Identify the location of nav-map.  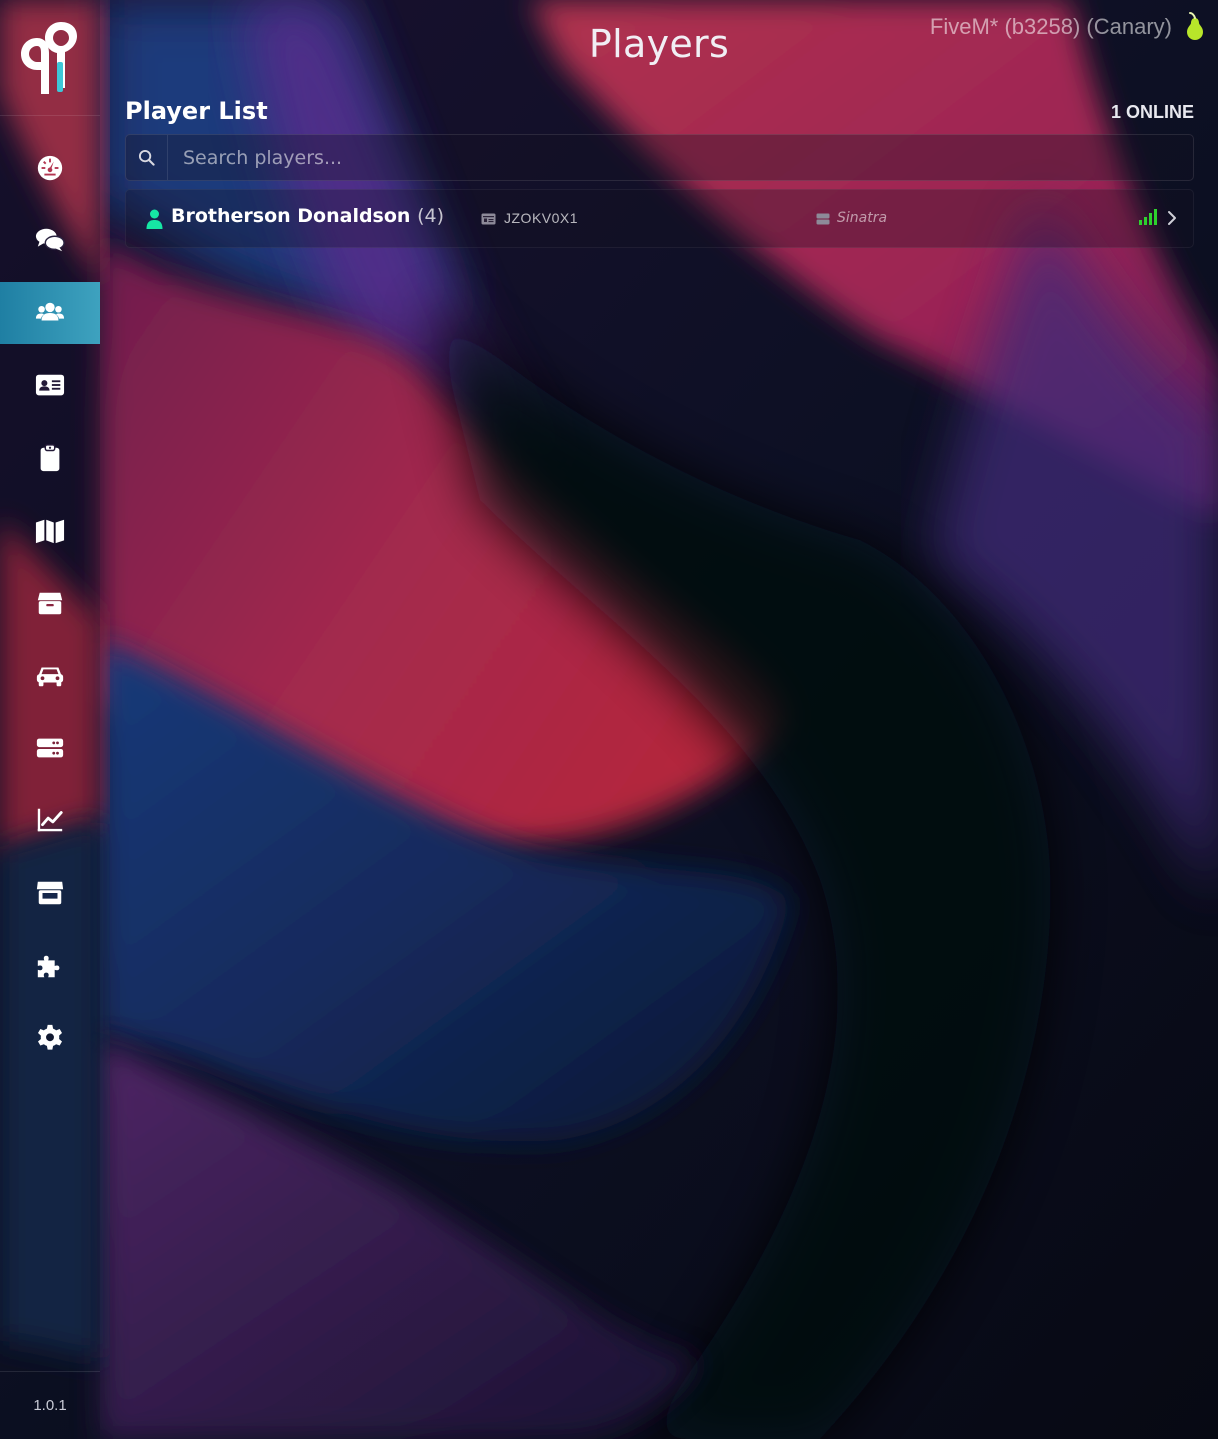
(50, 530).